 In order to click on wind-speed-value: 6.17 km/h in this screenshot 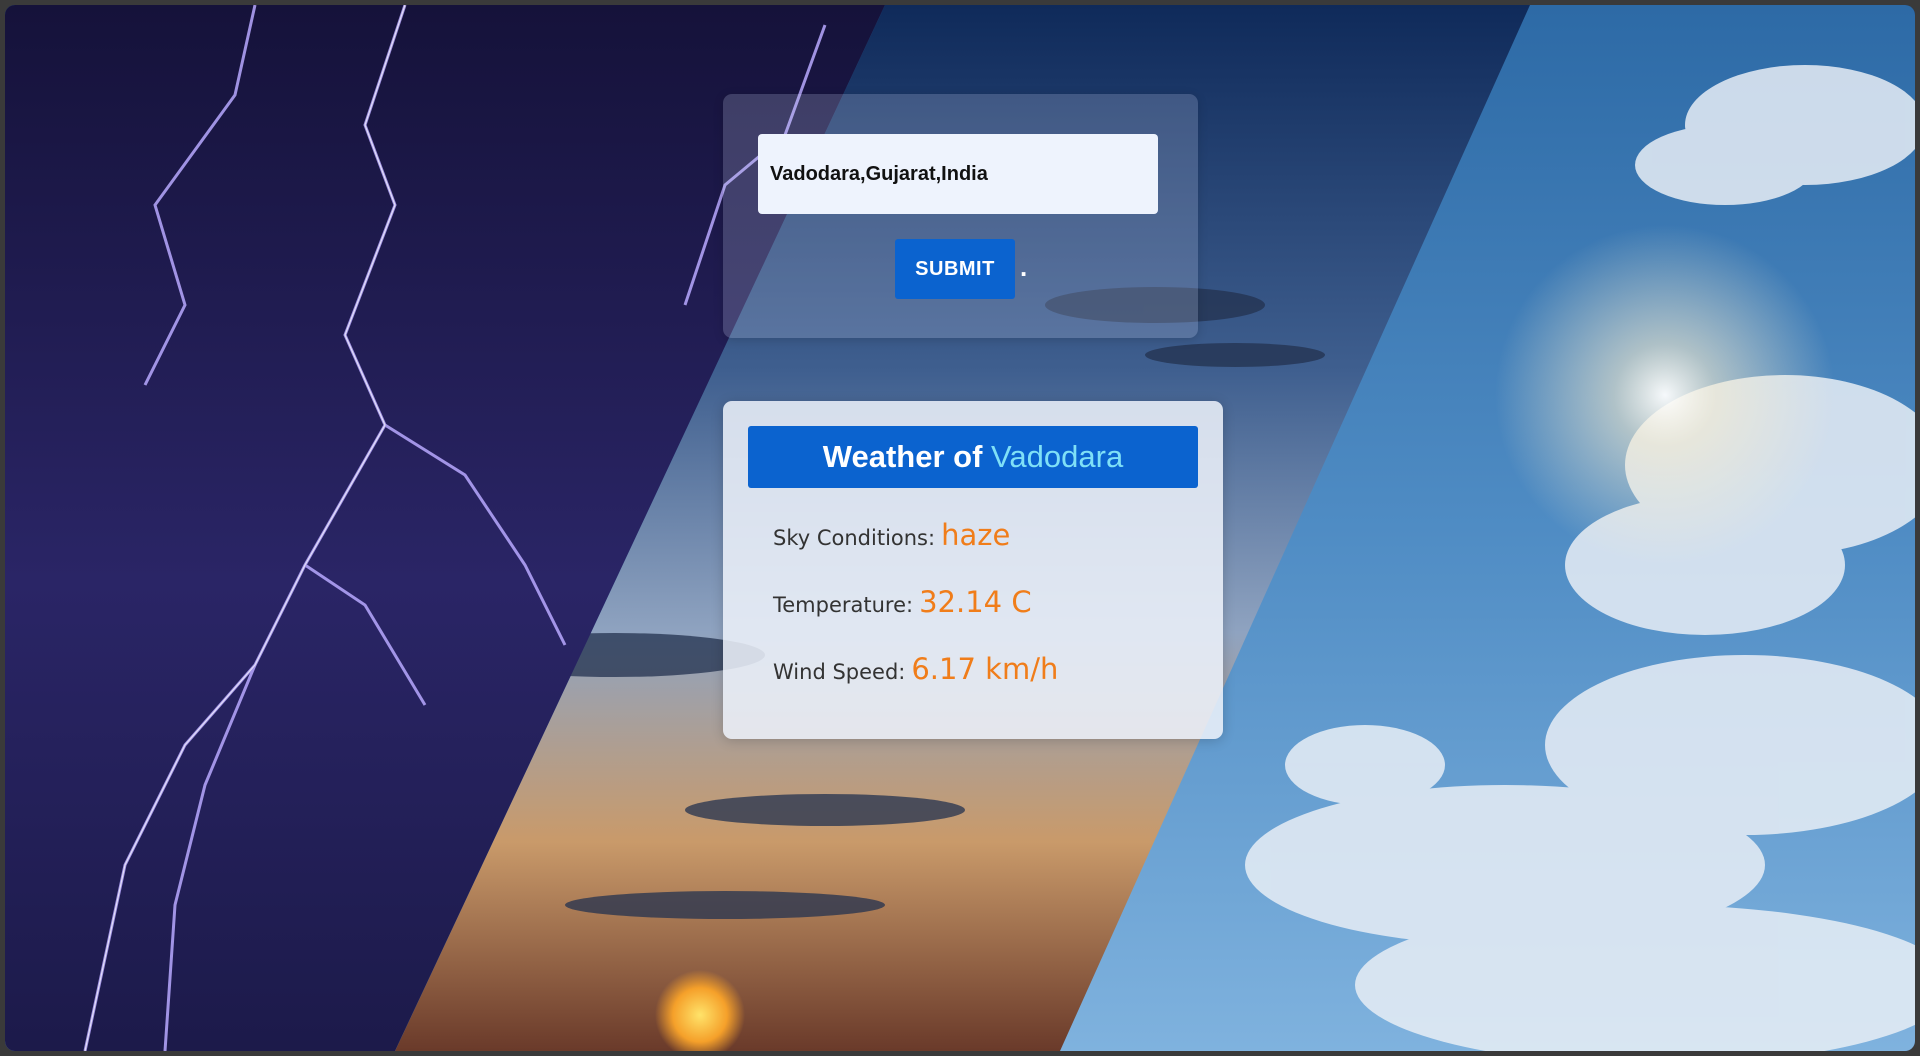, I will do `click(985, 669)`.